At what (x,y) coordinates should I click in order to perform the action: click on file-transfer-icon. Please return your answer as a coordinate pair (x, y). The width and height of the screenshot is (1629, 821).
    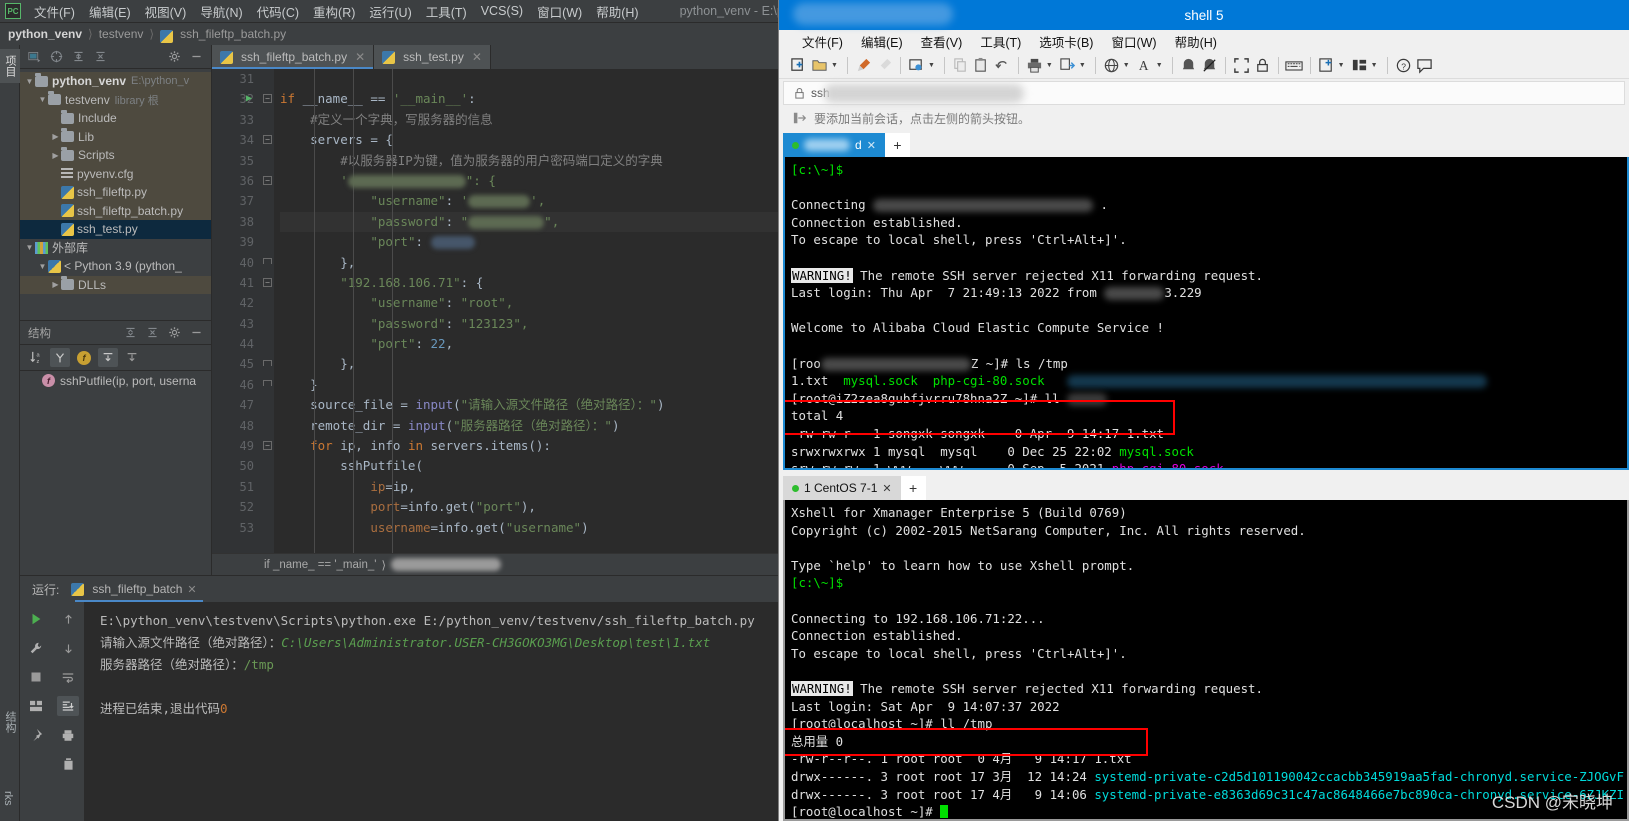
    Looking at the image, I should click on (1067, 65).